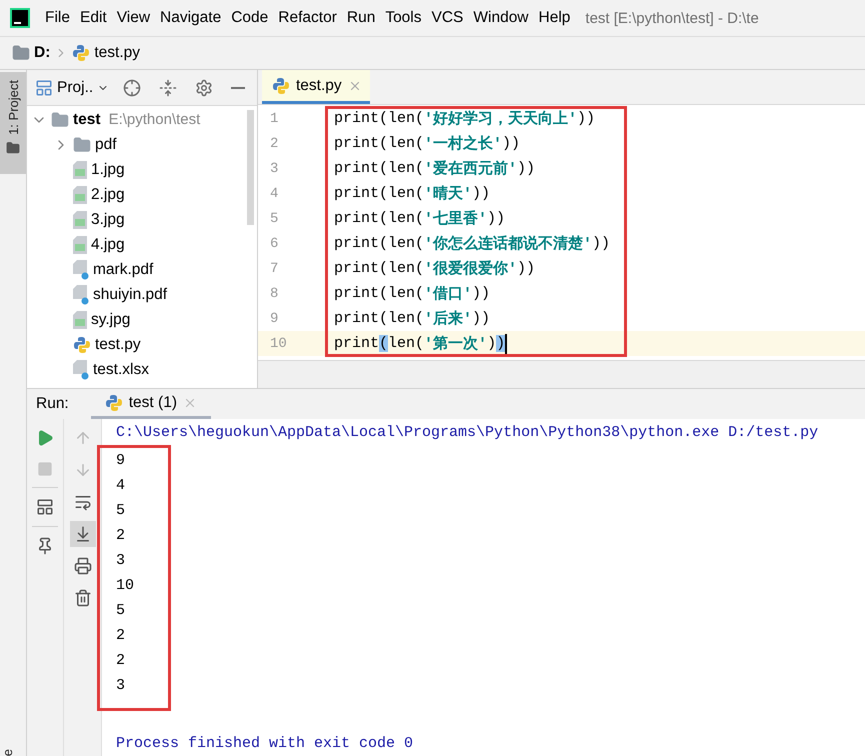  Describe the element at coordinates (250, 18) in the screenshot. I see `menu-item: Code` at that location.